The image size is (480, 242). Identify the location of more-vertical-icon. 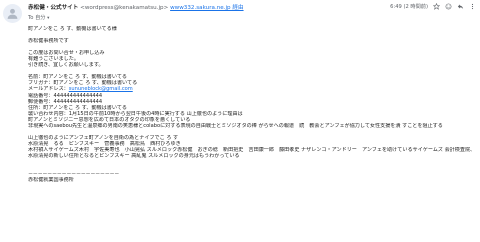
(472, 6).